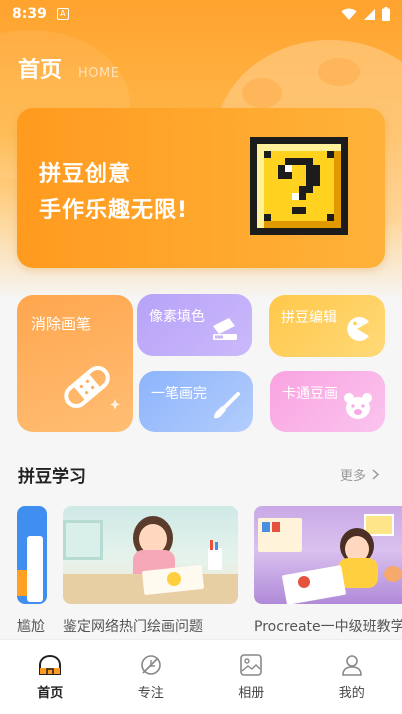 The width and height of the screenshot is (402, 714). What do you see at coordinates (251, 693) in the screenshot?
I see `nav-album-label: 相册` at bounding box center [251, 693].